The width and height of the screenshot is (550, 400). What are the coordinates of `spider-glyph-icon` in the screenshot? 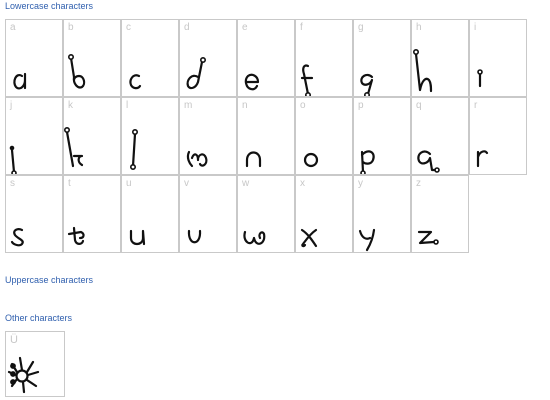 It's located at (23, 375).